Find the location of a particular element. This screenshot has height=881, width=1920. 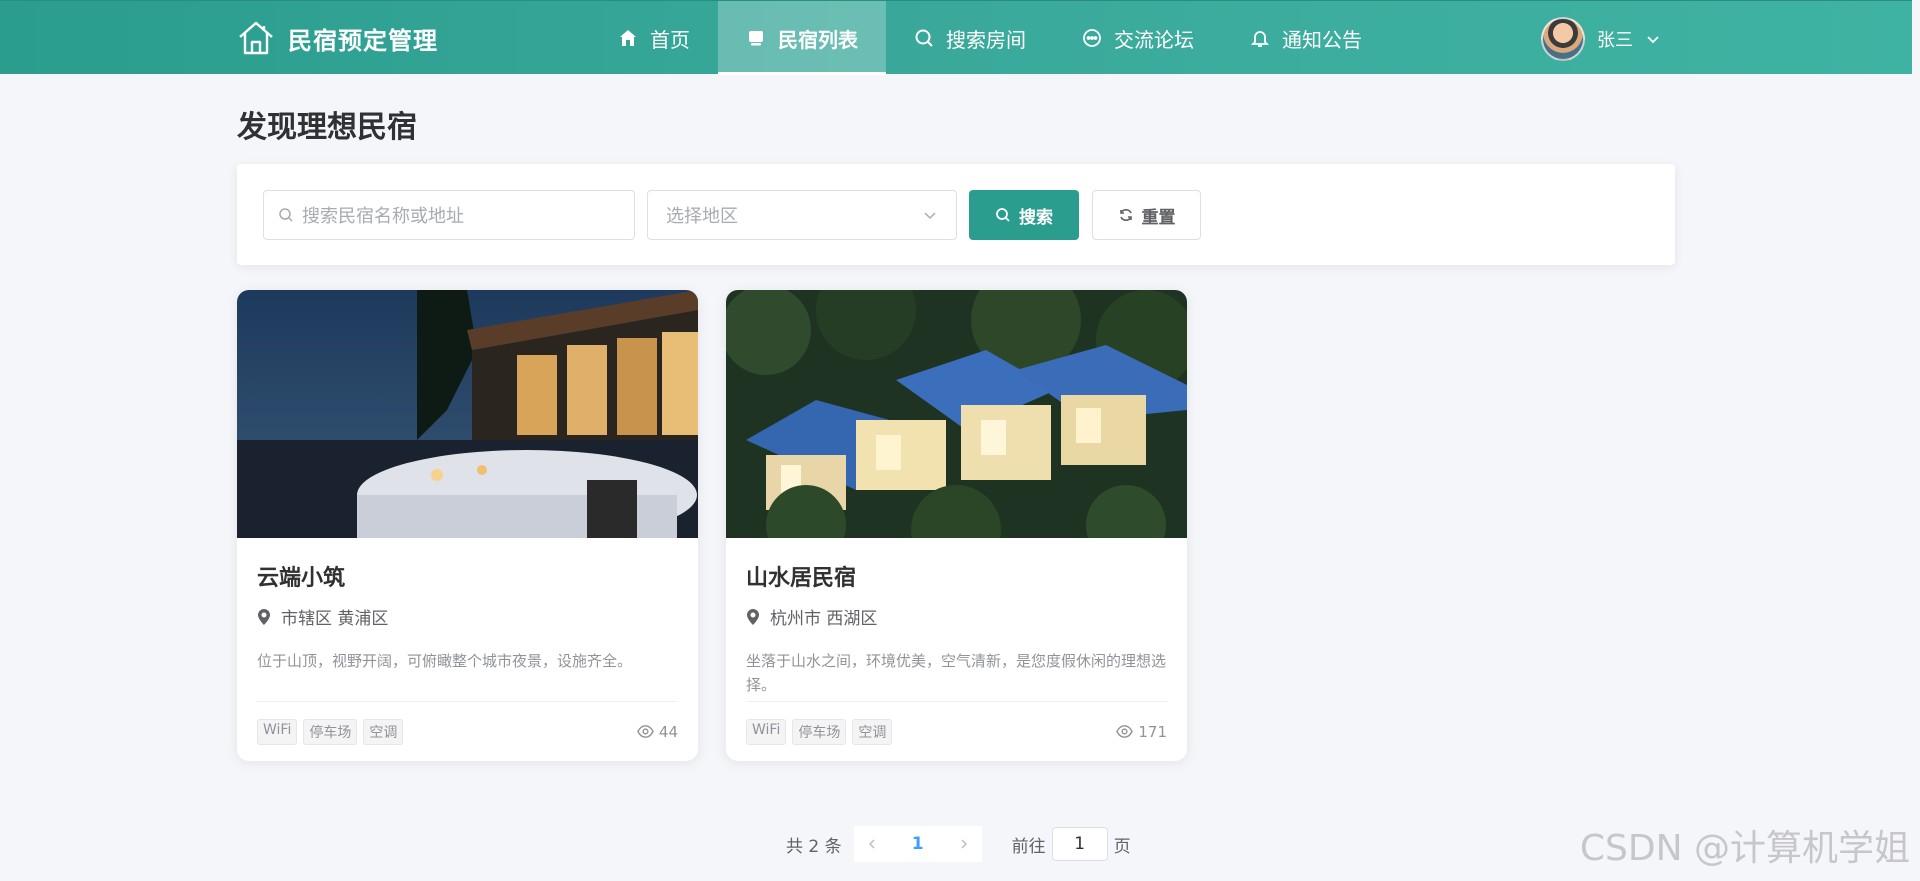

page-jumper: 前往 1 页 is located at coordinates (1071, 844).